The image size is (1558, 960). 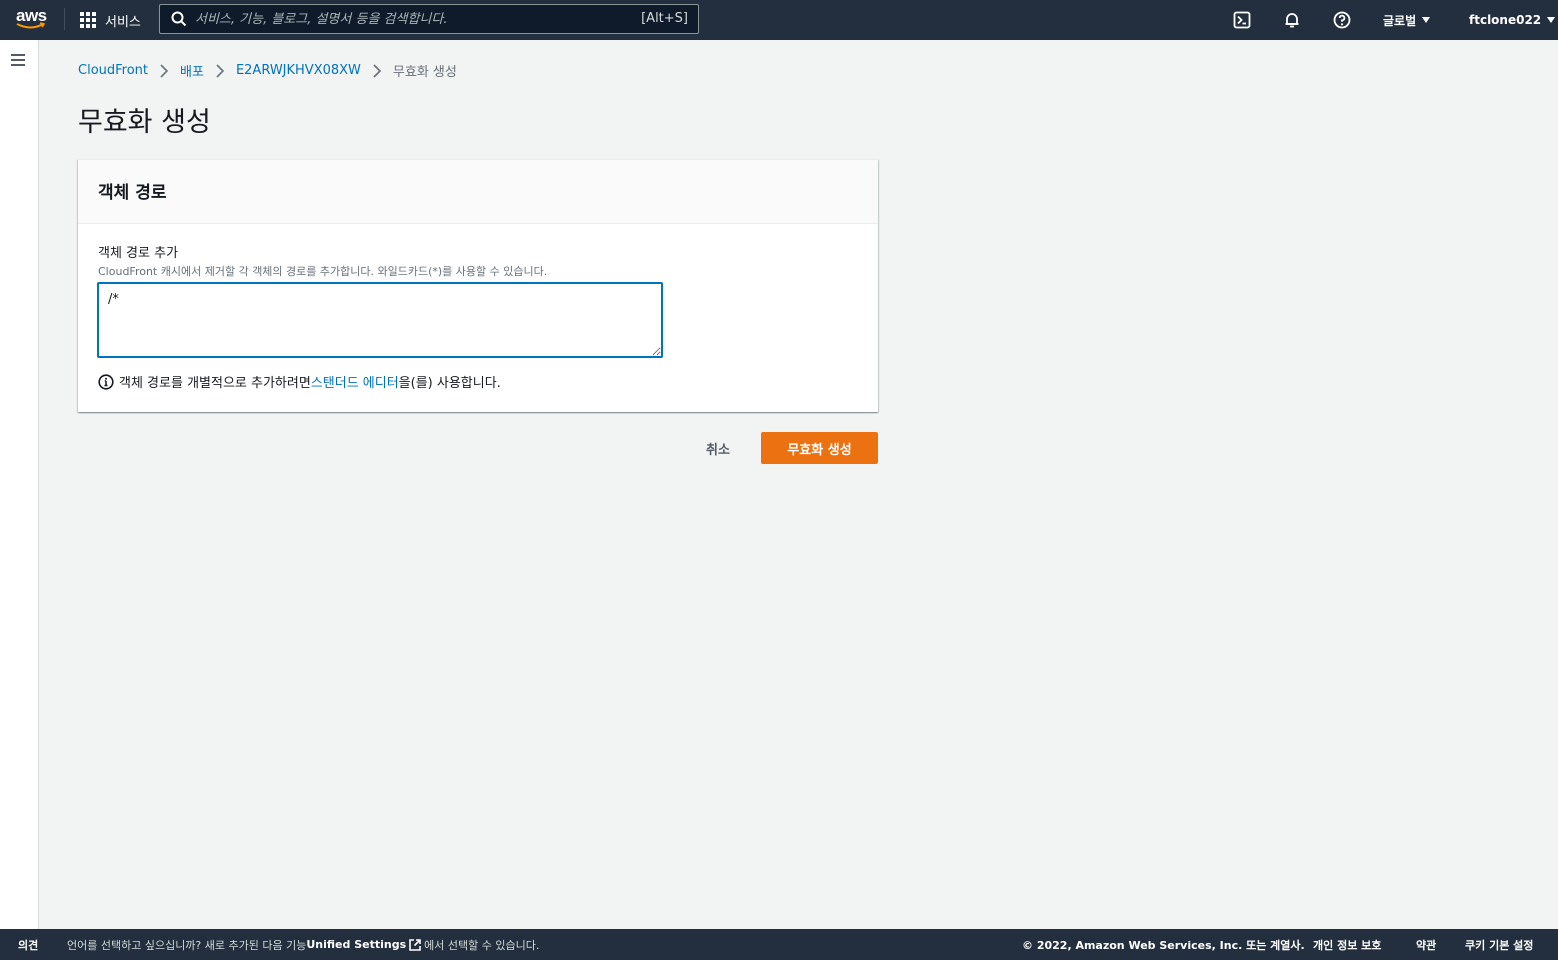 What do you see at coordinates (64, 19) in the screenshot?
I see `nav-divider` at bounding box center [64, 19].